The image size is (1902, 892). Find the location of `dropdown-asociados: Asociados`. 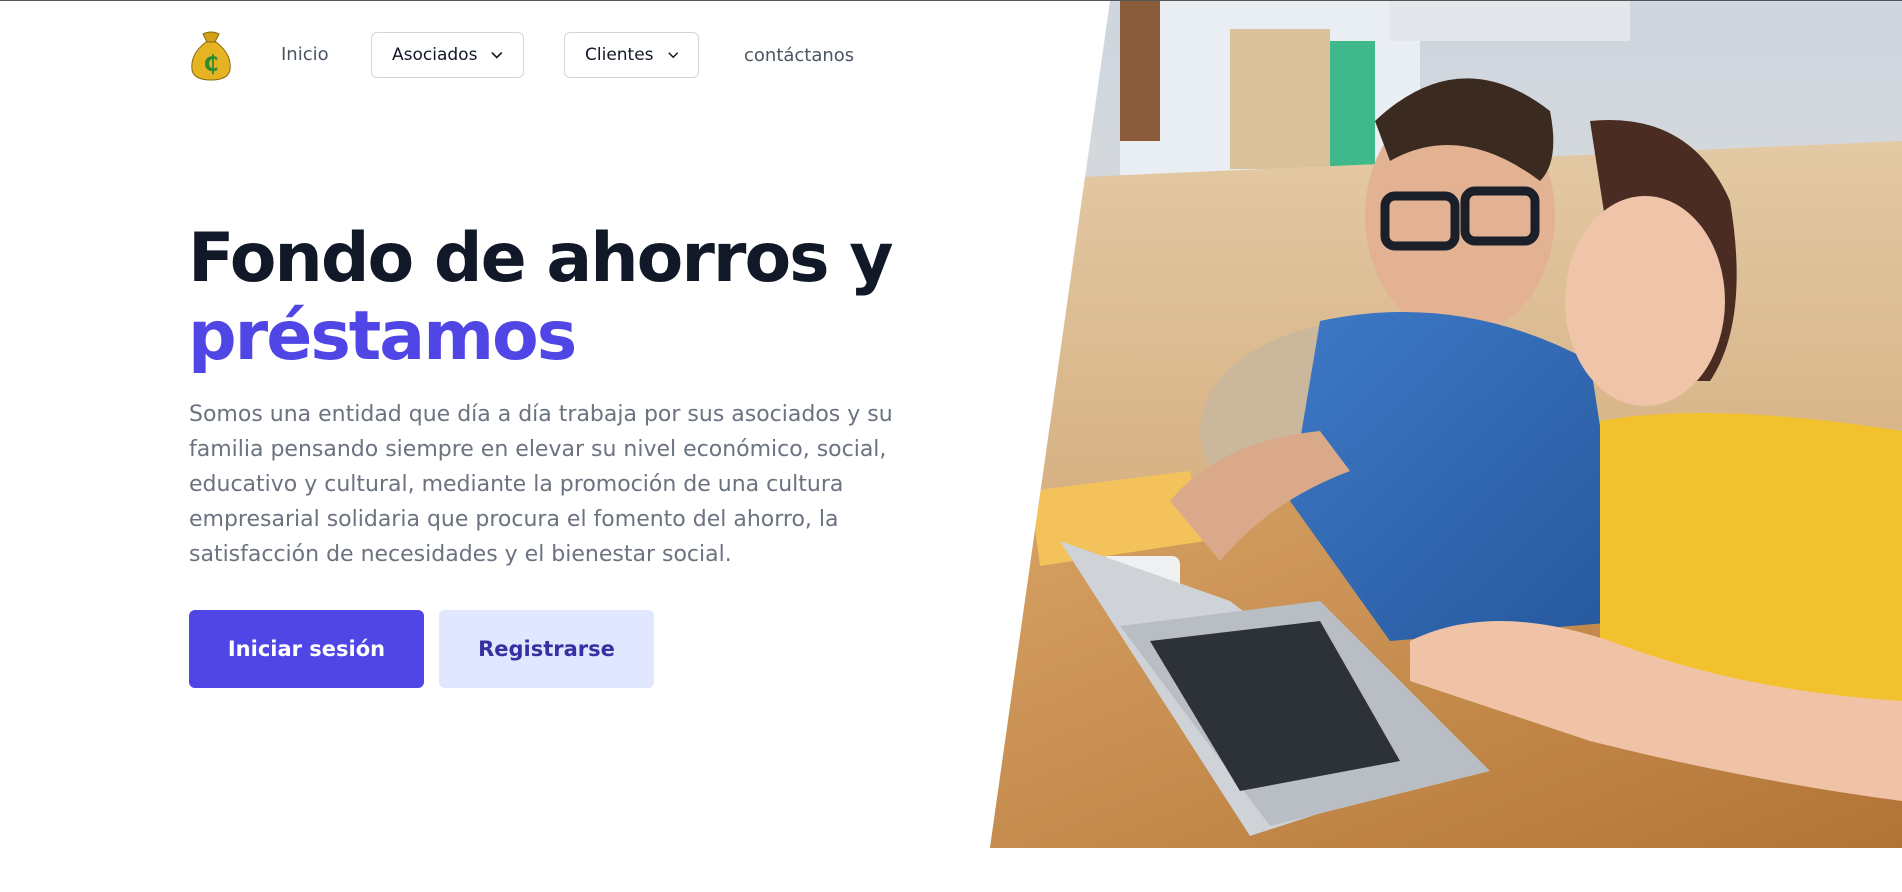

dropdown-asociados: Asociados is located at coordinates (447, 55).